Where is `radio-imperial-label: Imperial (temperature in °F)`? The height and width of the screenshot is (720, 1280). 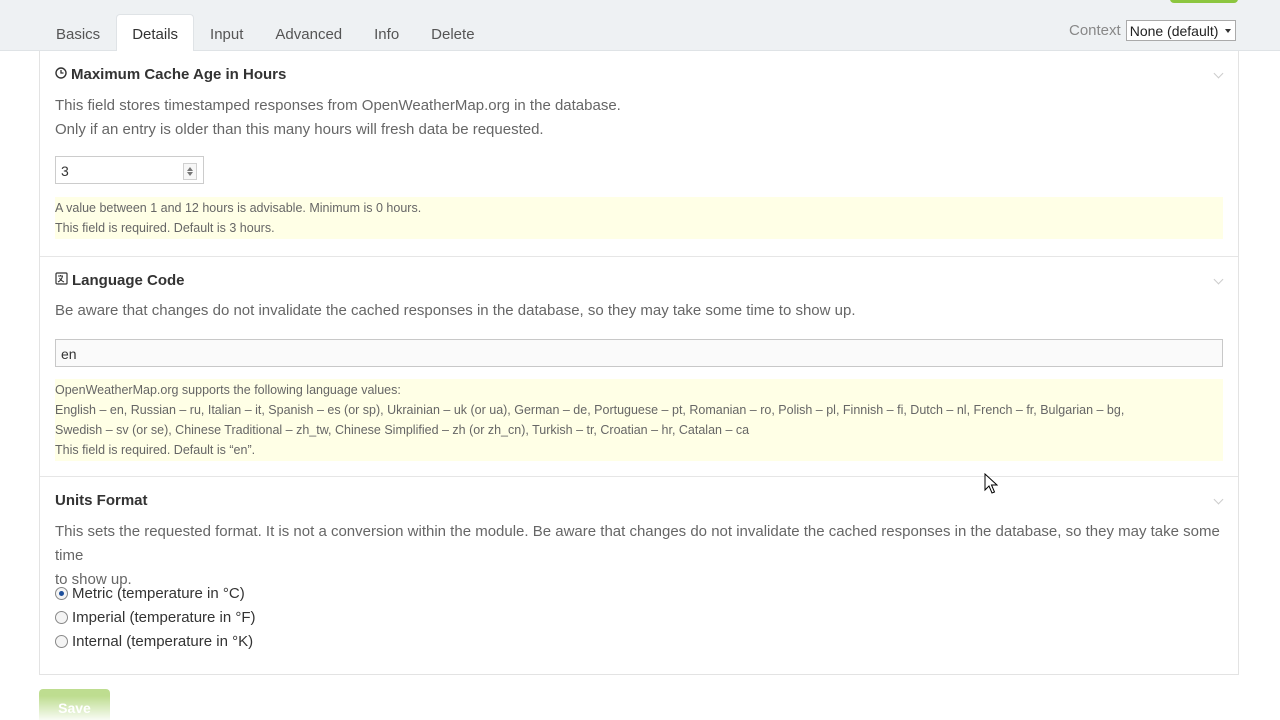
radio-imperial-label: Imperial (temperature in °F) is located at coordinates (164, 617).